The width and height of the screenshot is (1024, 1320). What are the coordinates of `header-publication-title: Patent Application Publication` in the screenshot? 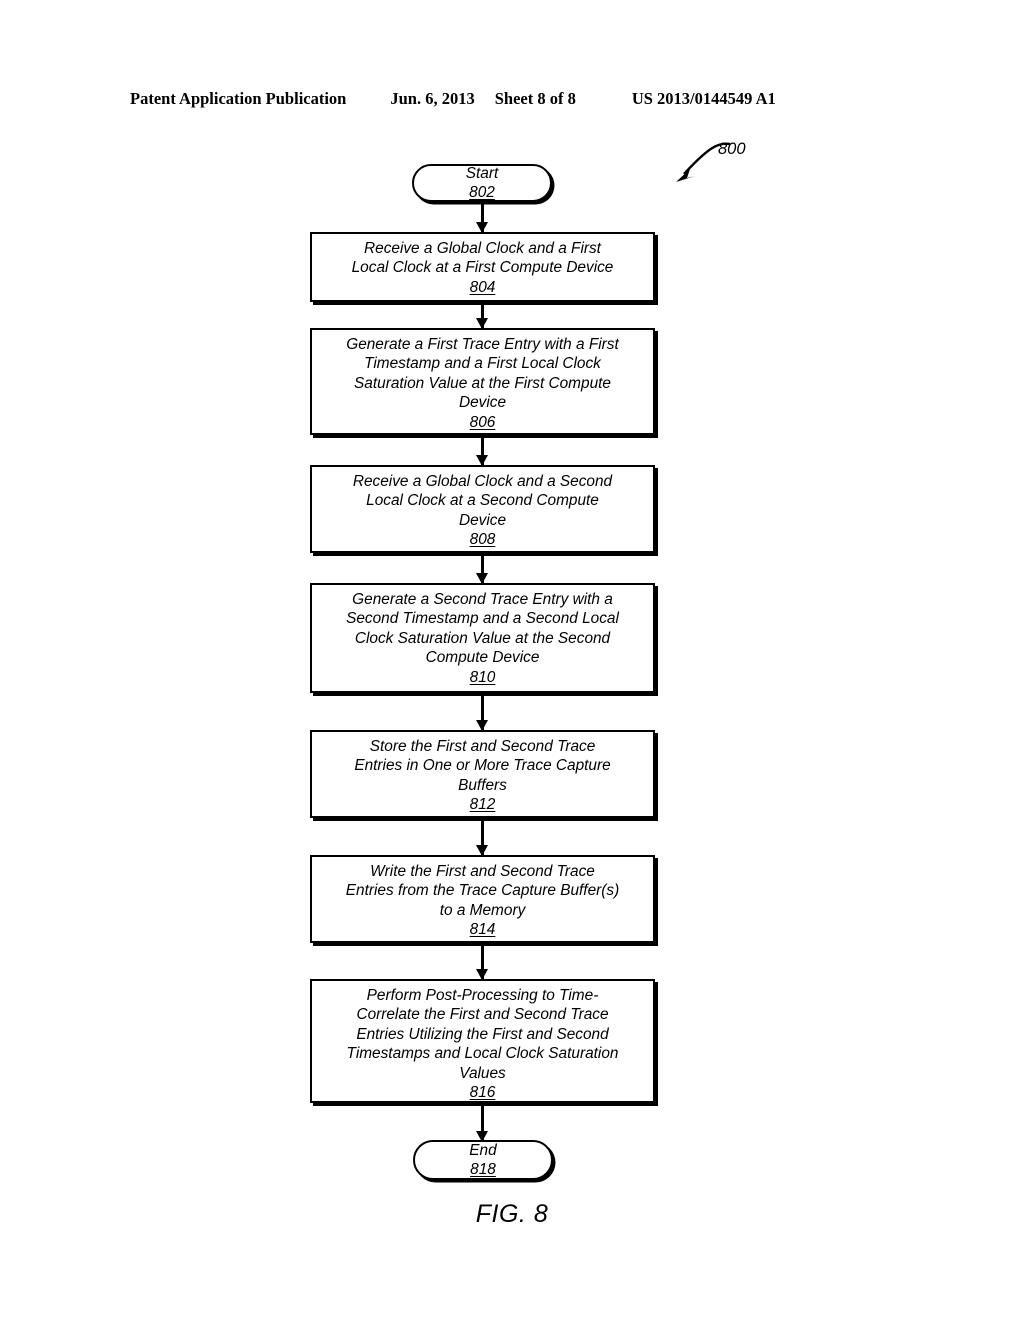 It's located at (238, 98).